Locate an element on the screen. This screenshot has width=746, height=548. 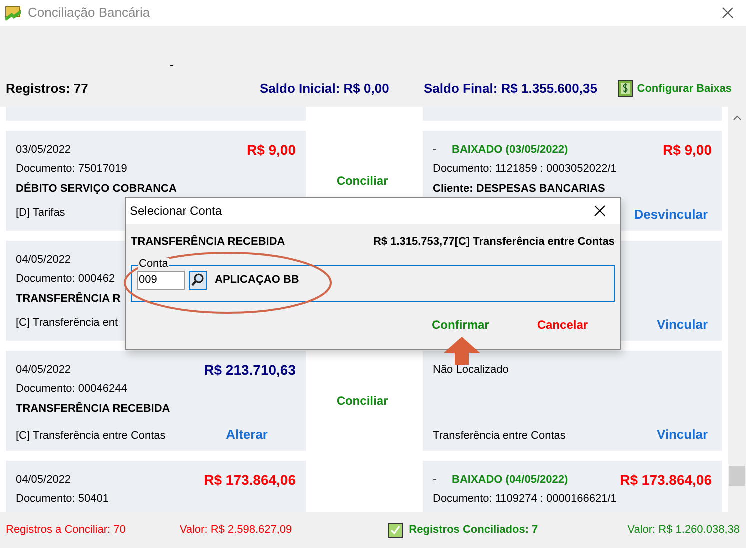
match-category: Transferência entre Contas is located at coordinates (499, 436).